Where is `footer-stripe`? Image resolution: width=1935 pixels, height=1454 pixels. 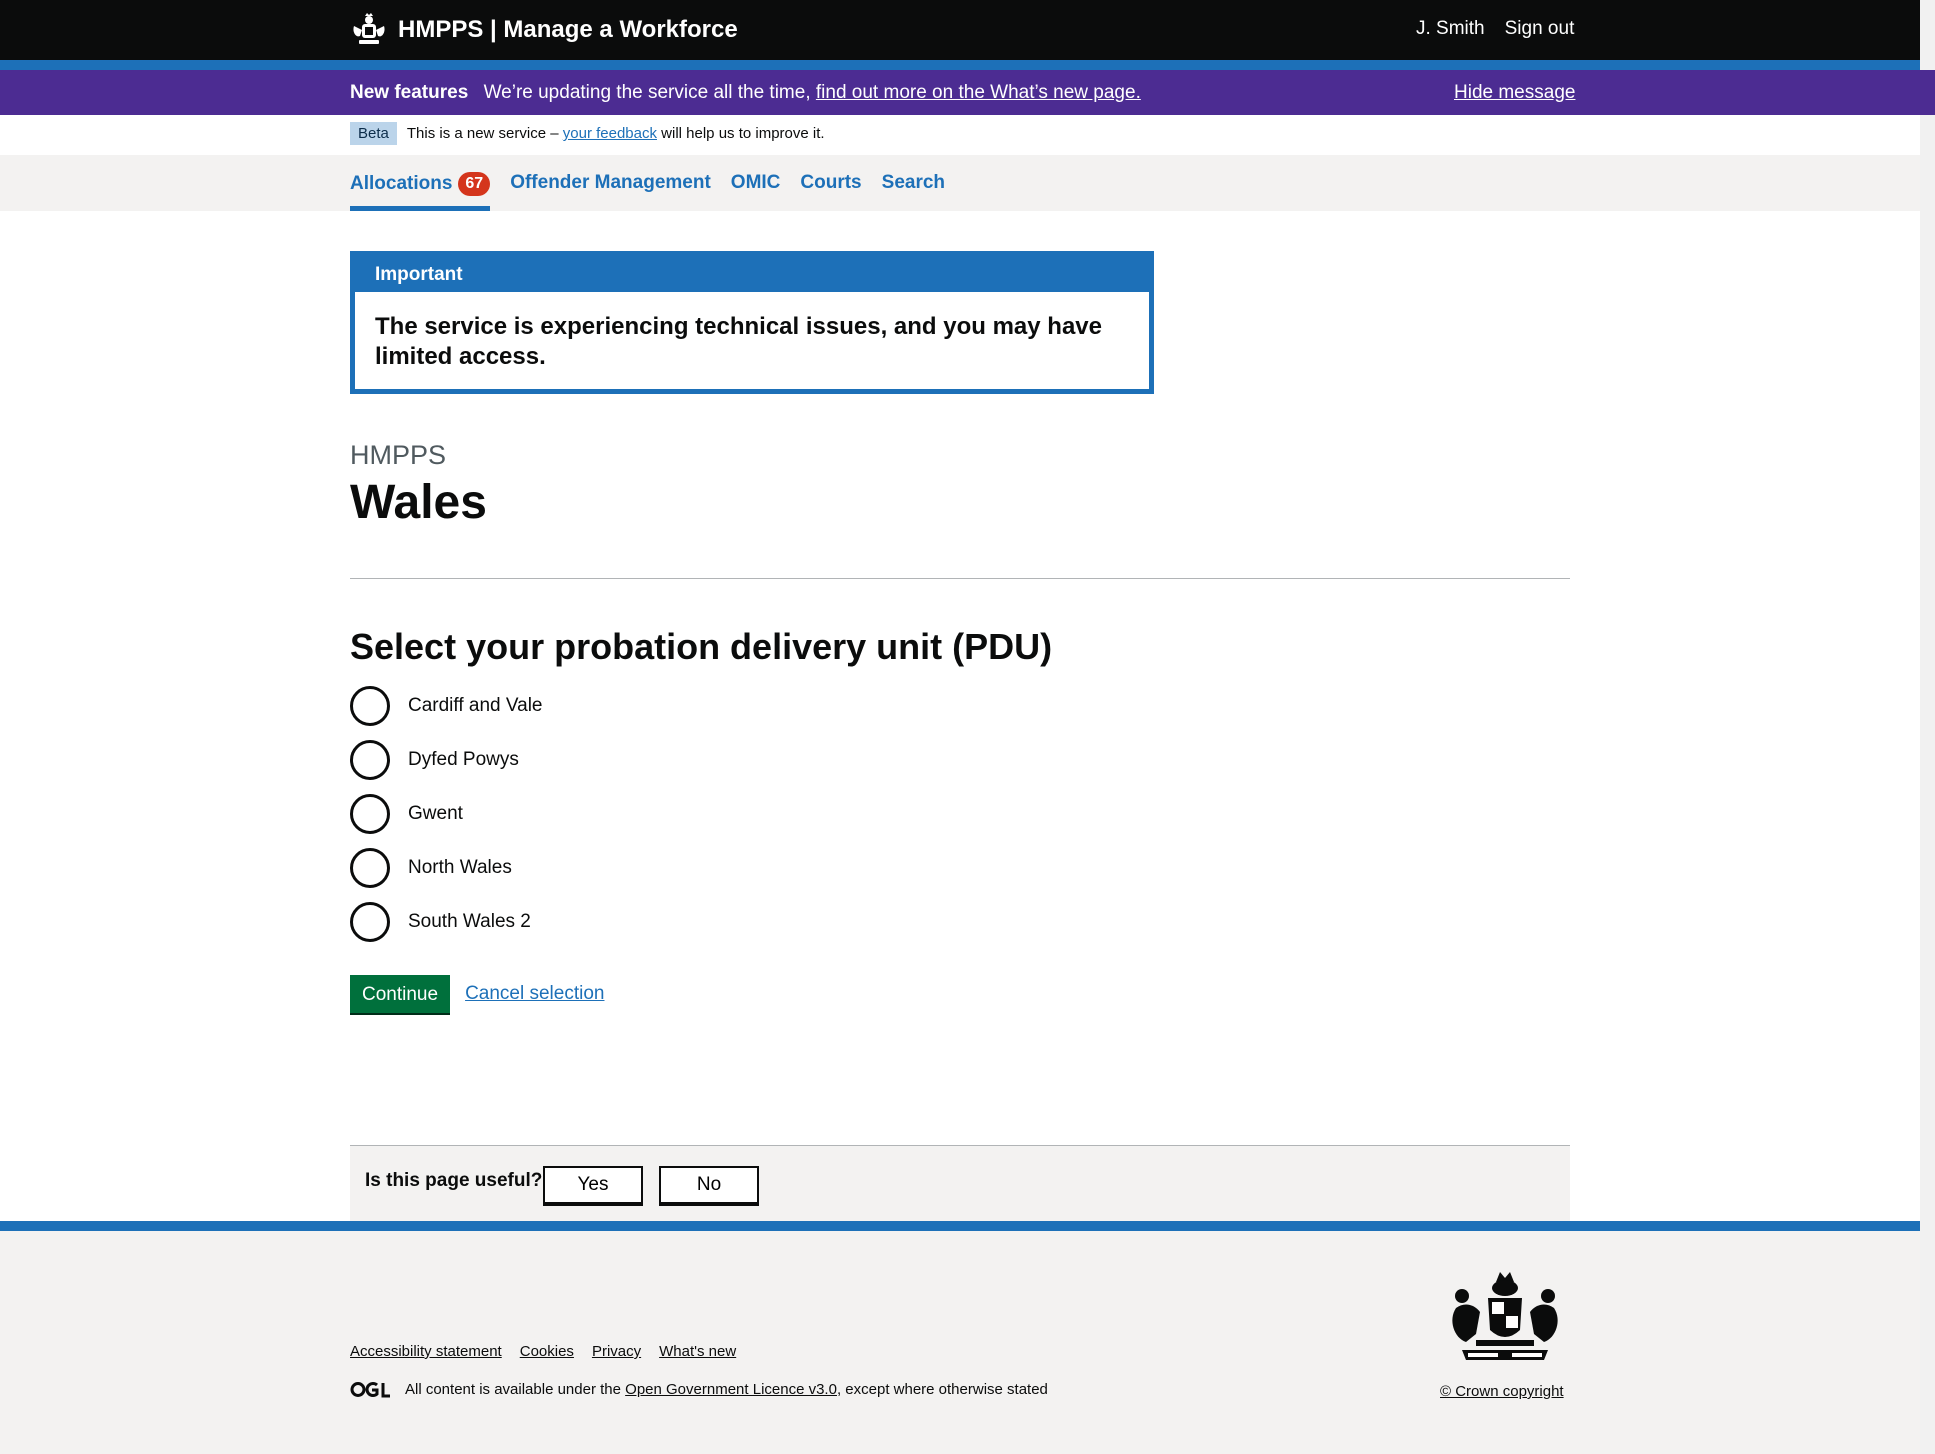
footer-stripe is located at coordinates (960, 1226).